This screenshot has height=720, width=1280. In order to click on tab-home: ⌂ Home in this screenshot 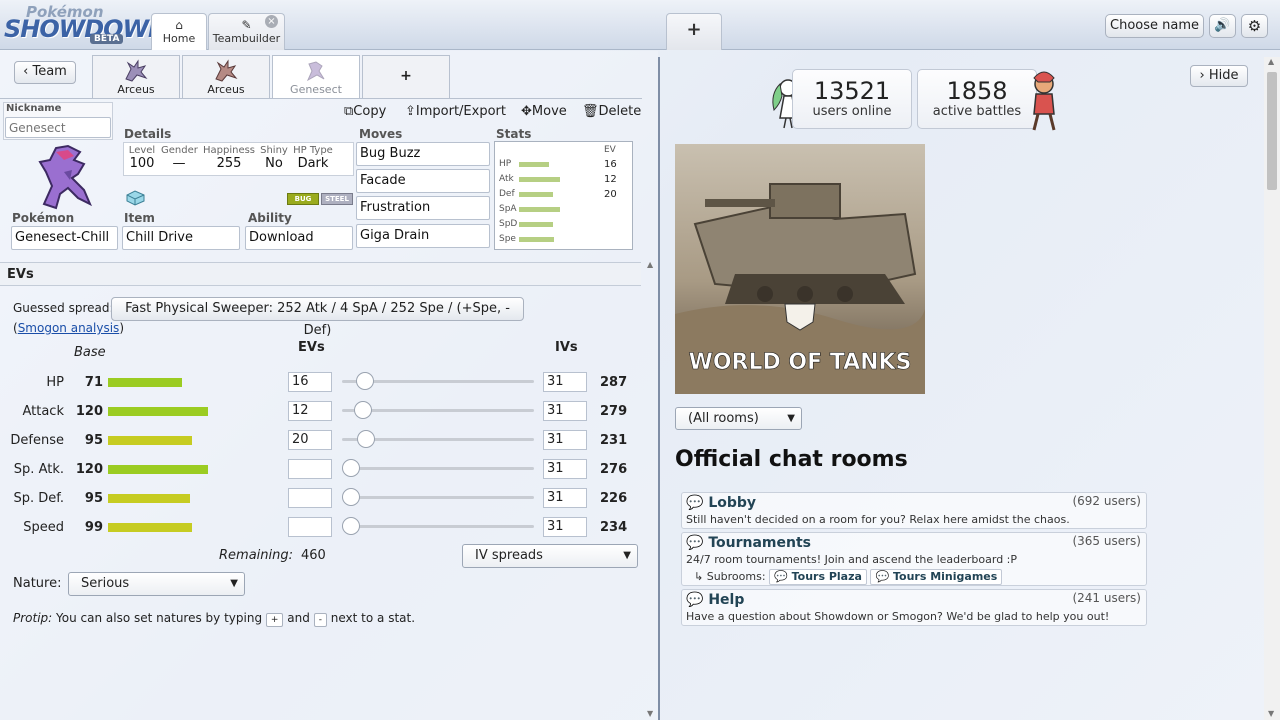, I will do `click(179, 31)`.